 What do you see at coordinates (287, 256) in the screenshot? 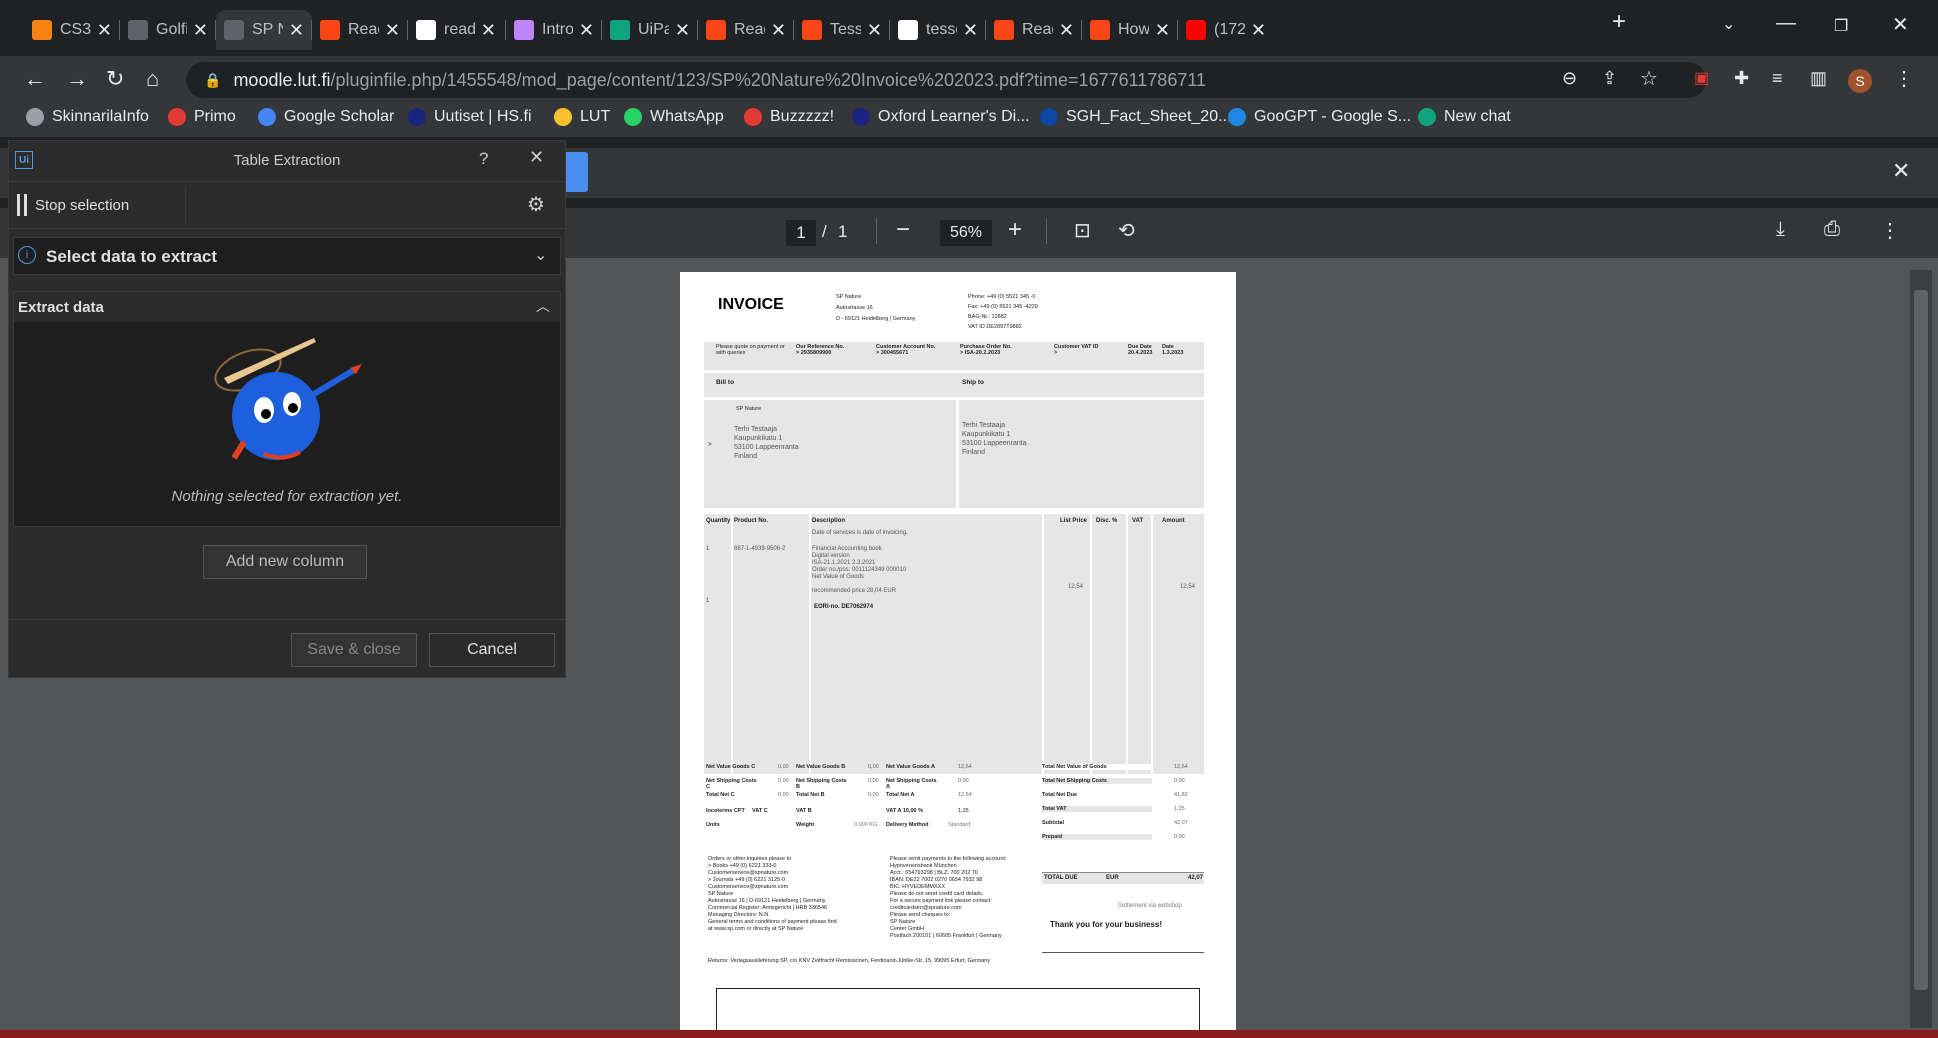
I see `select-data-section: i Select data to extract ⌄` at bounding box center [287, 256].